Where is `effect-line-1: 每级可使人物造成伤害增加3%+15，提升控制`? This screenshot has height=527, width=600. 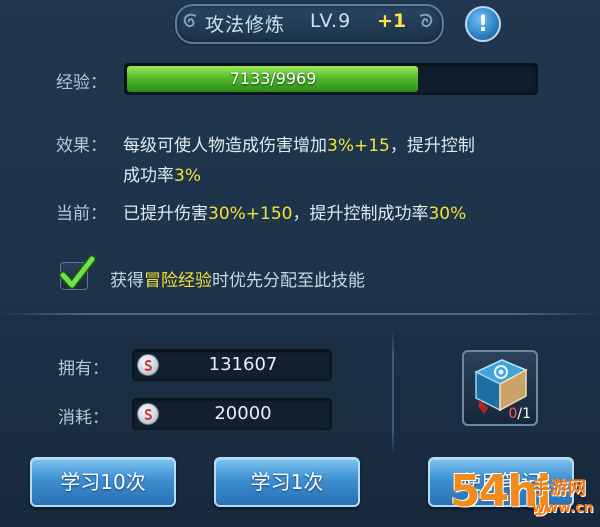
effect-line-1: 每级可使人物造成伤害增加3%+15，提升控制 is located at coordinates (299, 146).